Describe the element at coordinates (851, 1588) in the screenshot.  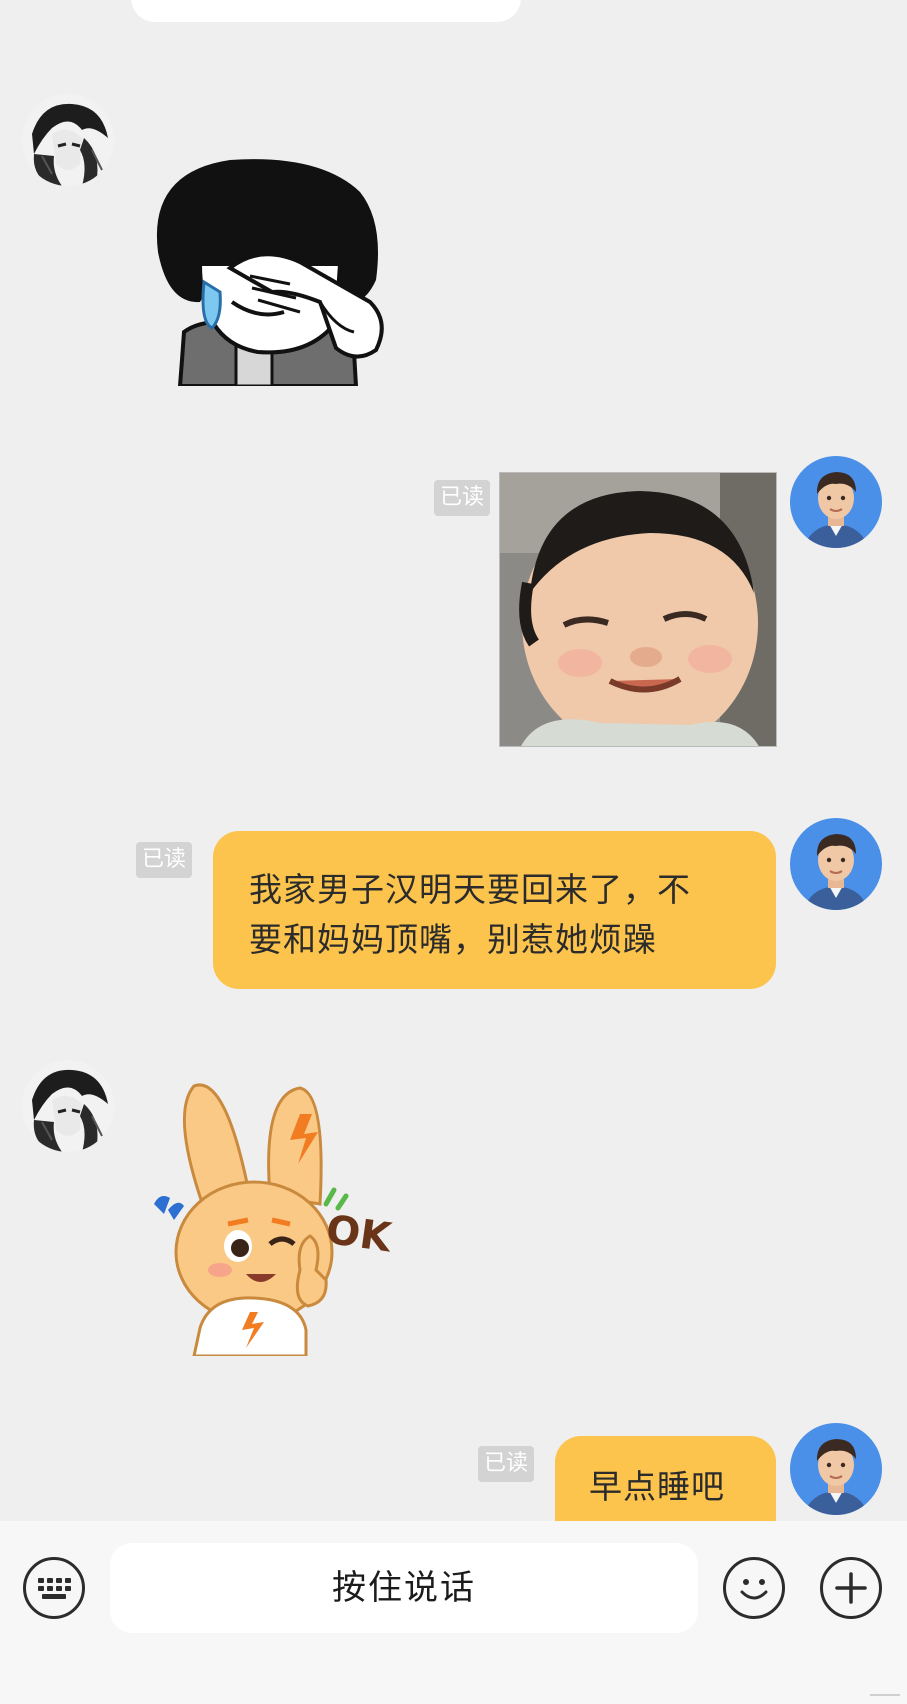
I see `plus-icon` at that location.